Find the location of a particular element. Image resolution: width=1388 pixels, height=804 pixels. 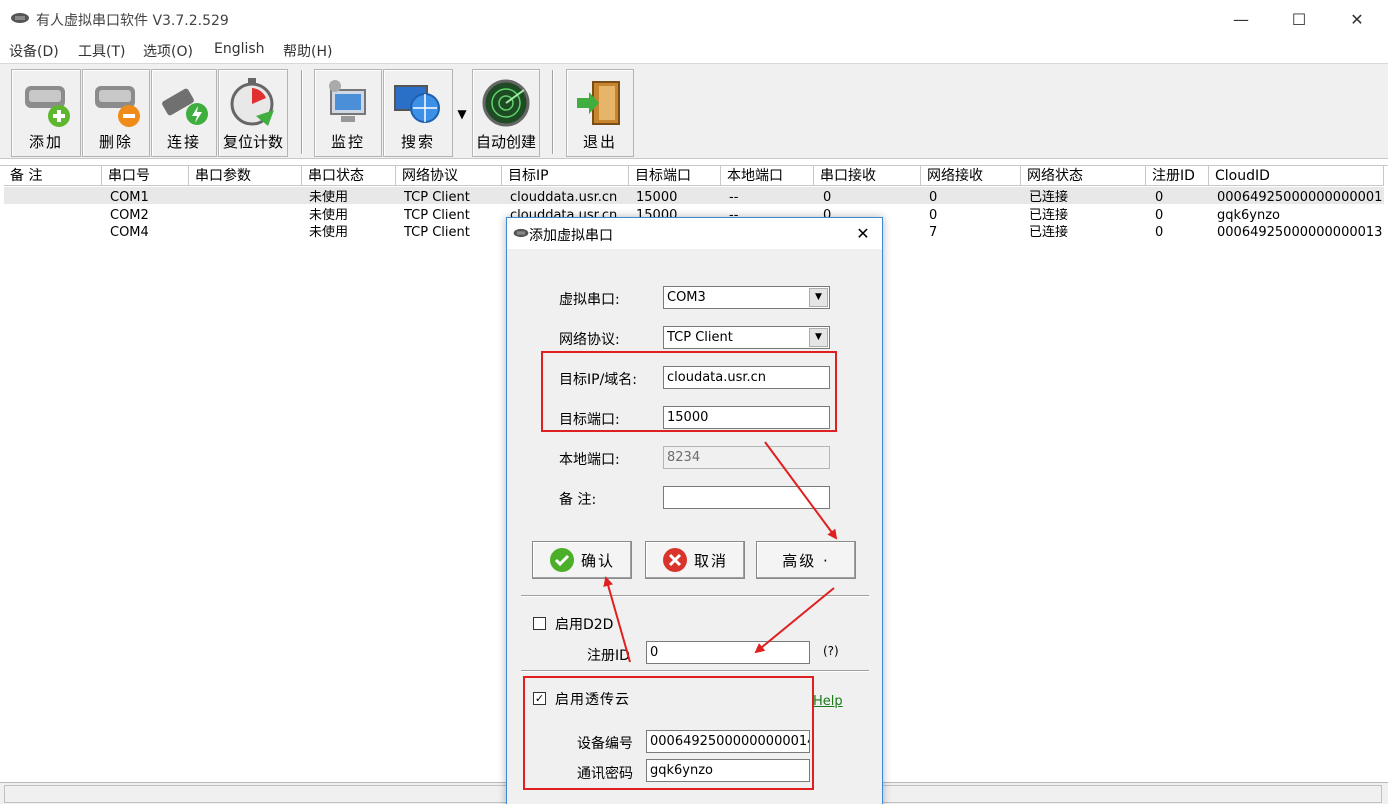

delete-button: 删除 is located at coordinates (116, 113).